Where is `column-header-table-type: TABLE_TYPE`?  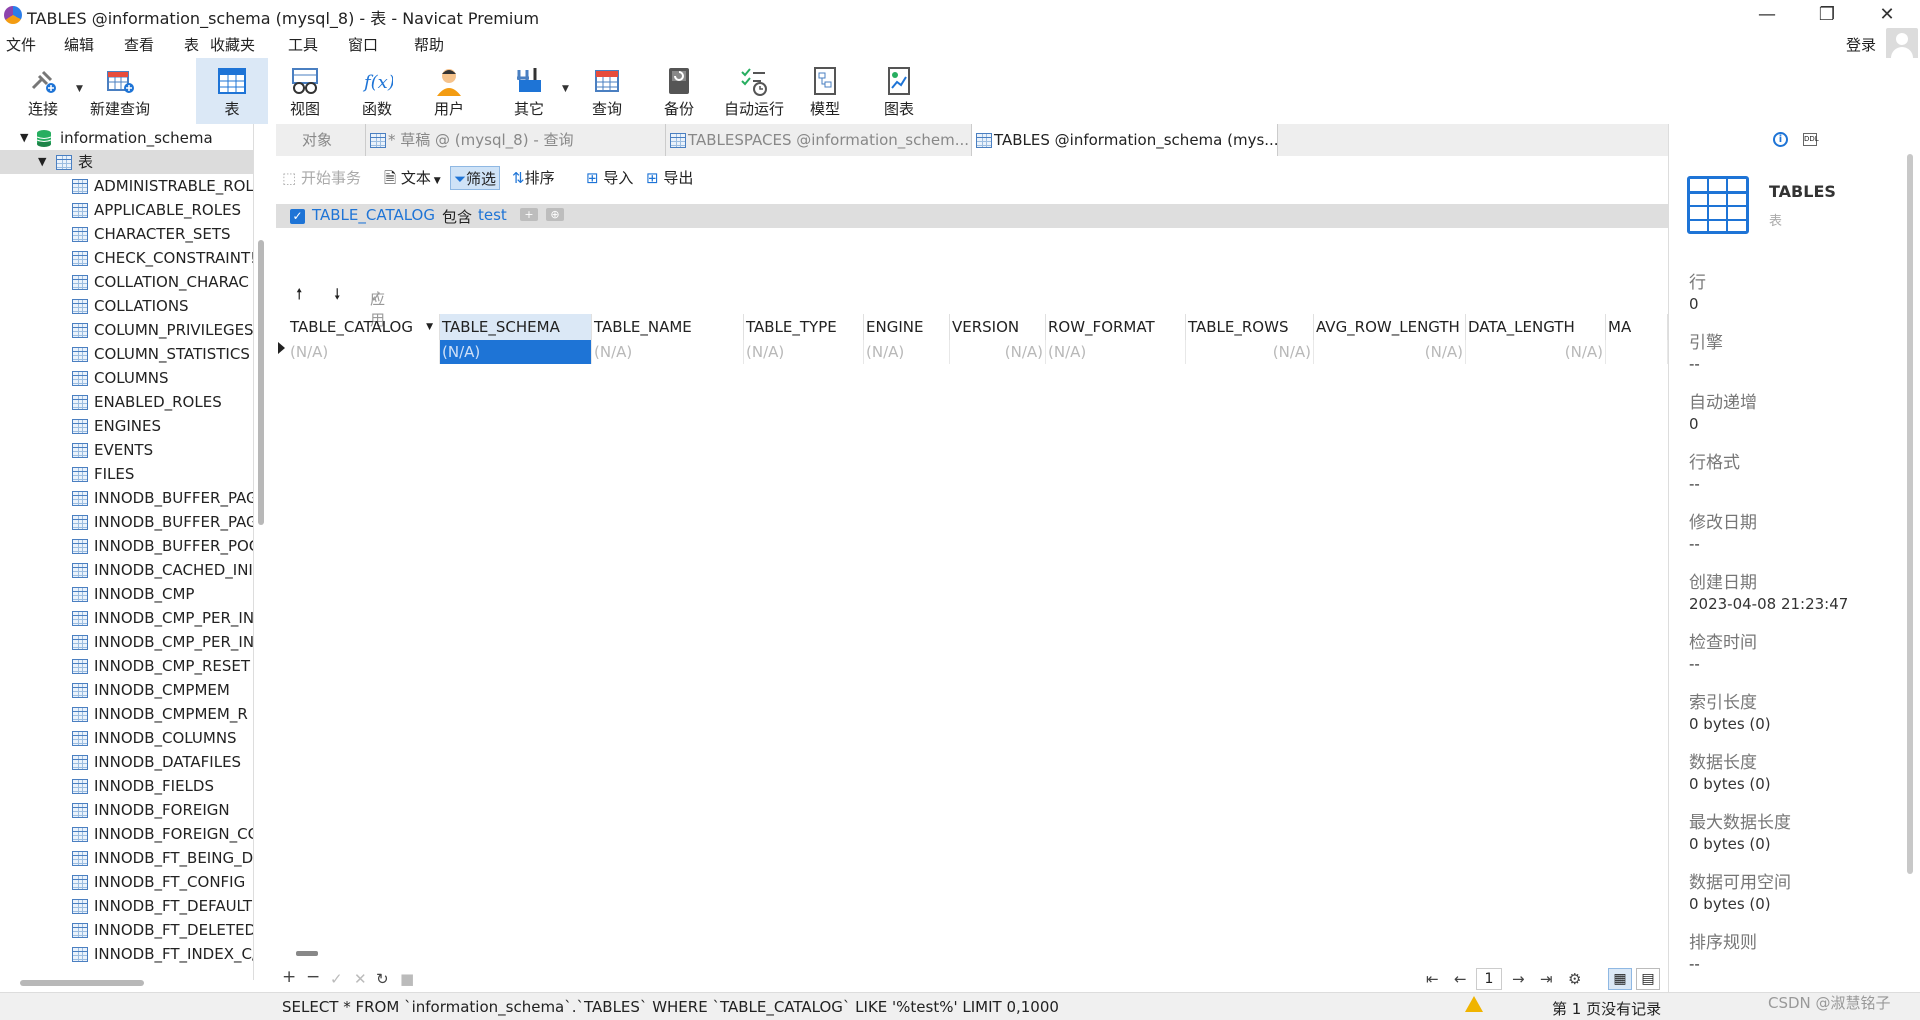 column-header-table-type: TABLE_TYPE is located at coordinates (804, 327).